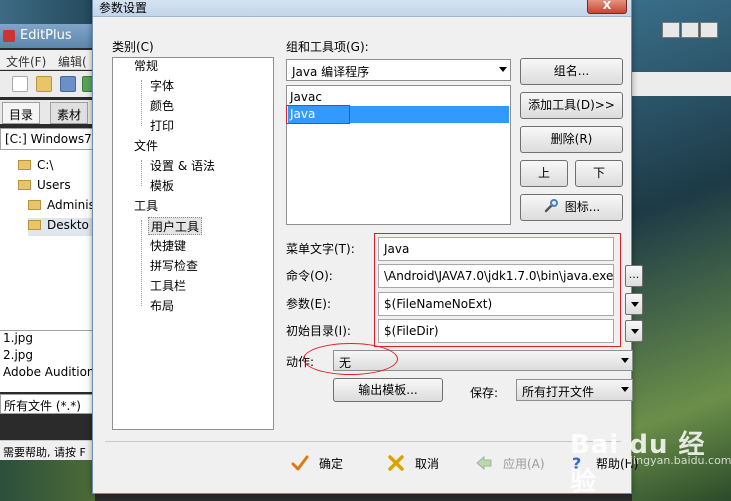 The height and width of the screenshot is (501, 731). Describe the element at coordinates (571, 139) in the screenshot. I see `delete-button: 删除(R)` at that location.